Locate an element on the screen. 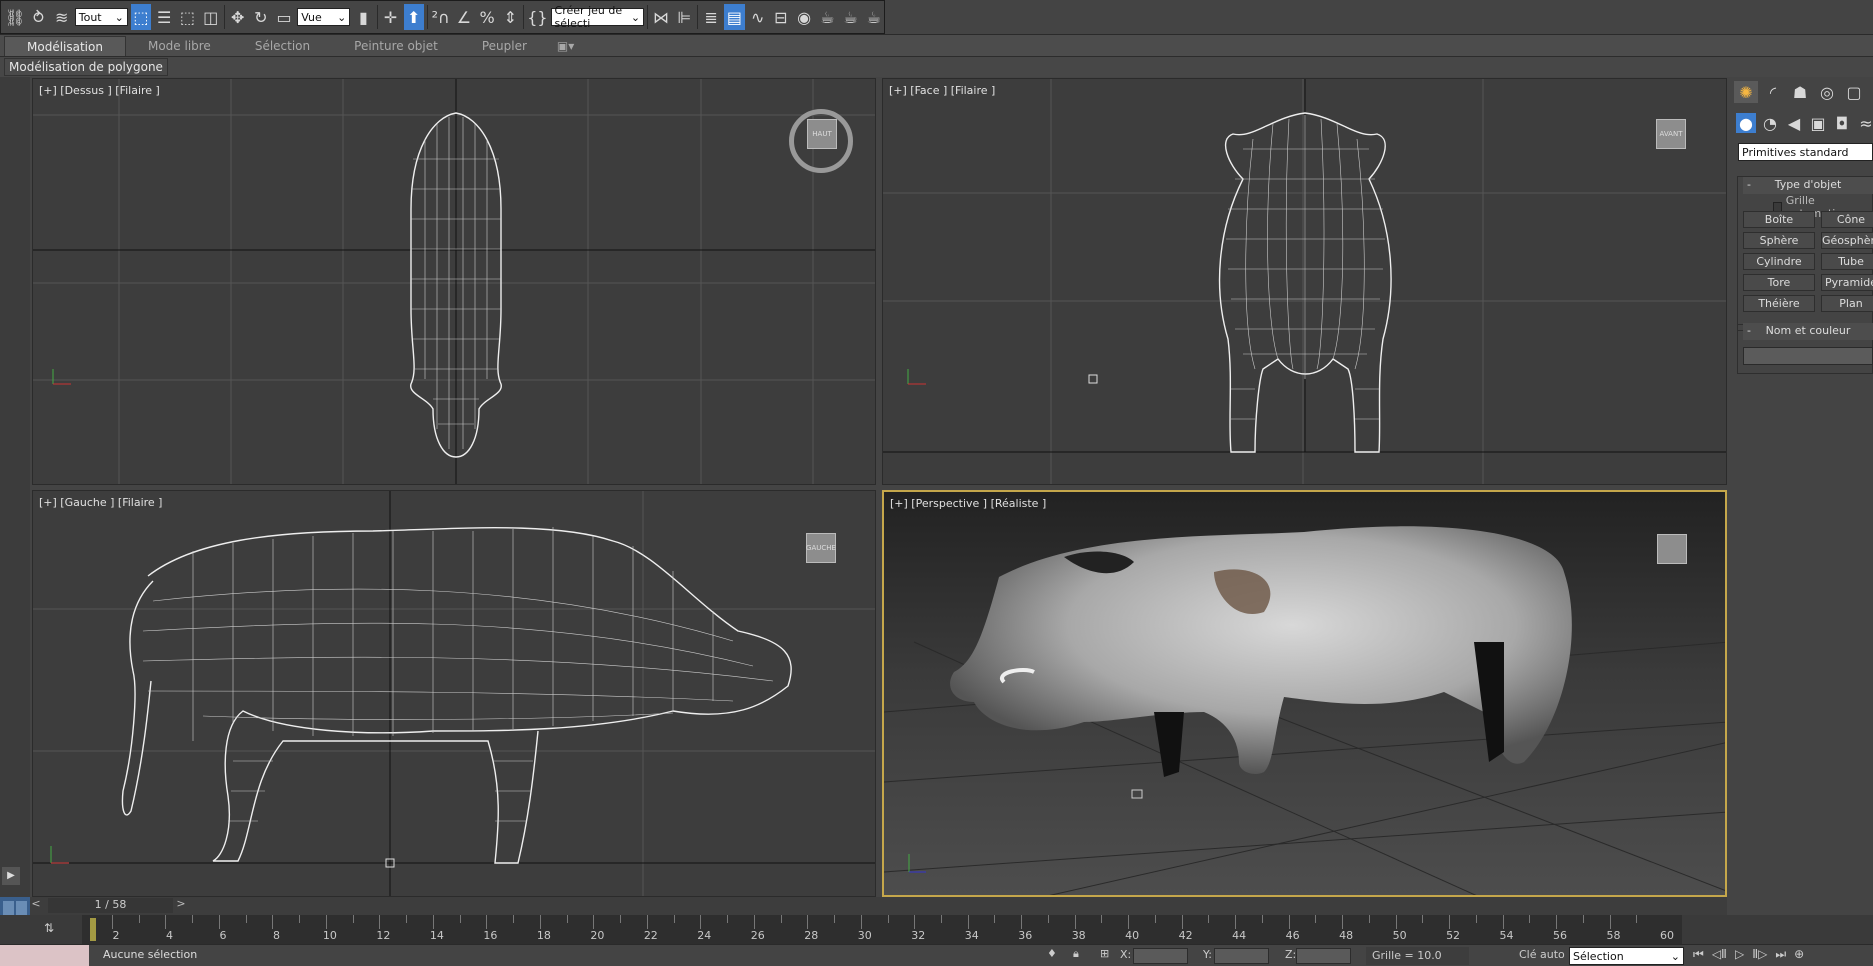 Image resolution: width=1873 pixels, height=966 pixels. unlink-icon: ⥁ is located at coordinates (38, 17).